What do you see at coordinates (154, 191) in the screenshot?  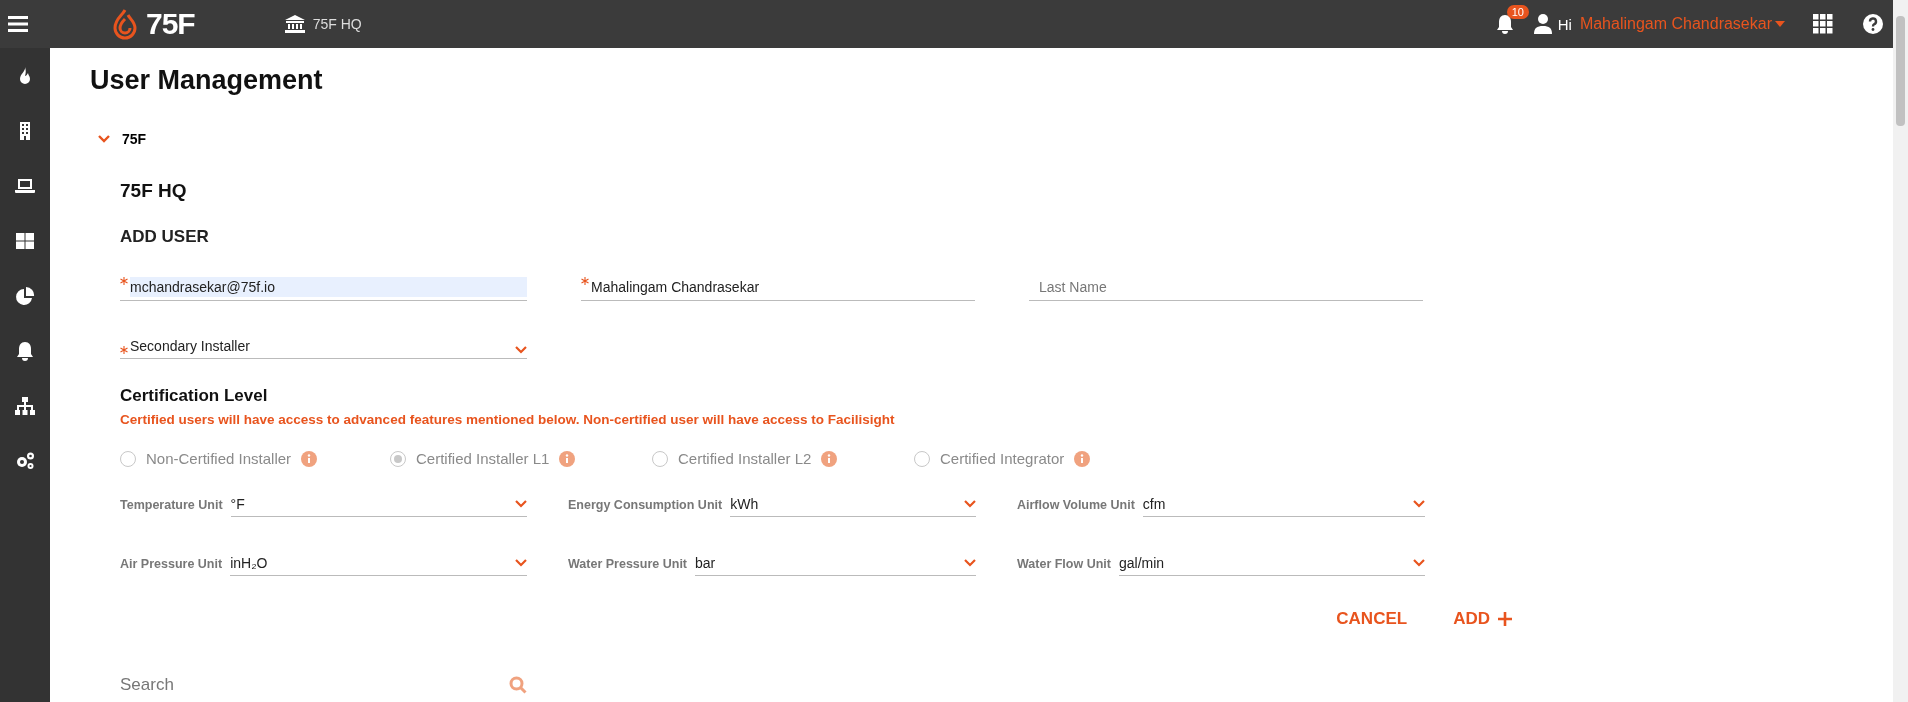 I see `site-heading: 75F HQ` at bounding box center [154, 191].